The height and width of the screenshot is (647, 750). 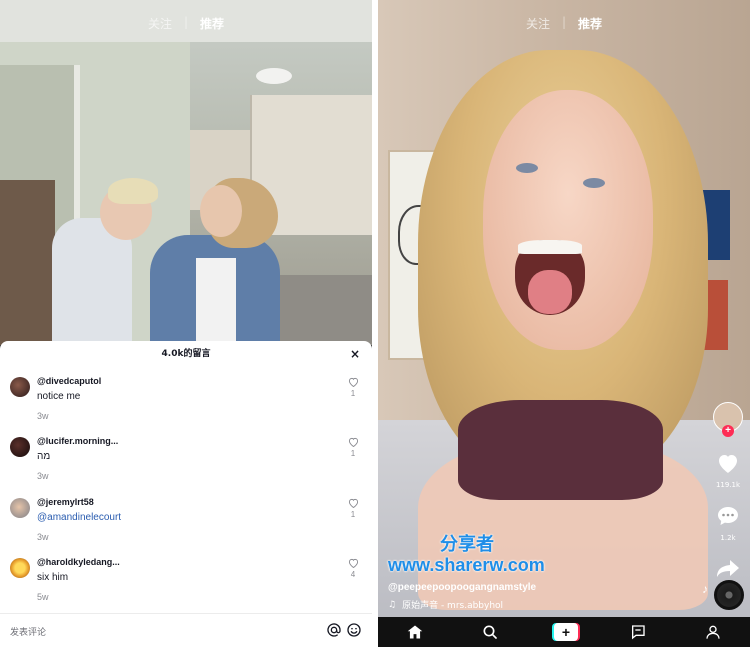 I want to click on video-scene-counter, so click(x=321, y=310).